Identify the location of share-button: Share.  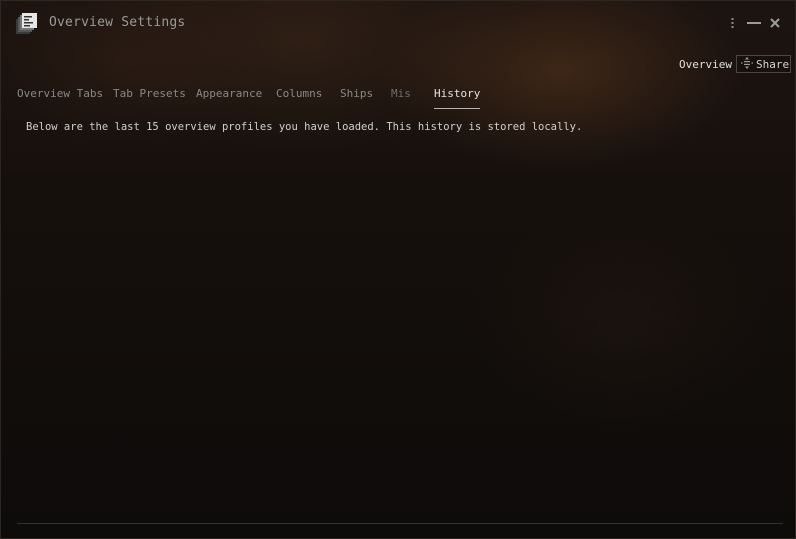
(763, 64).